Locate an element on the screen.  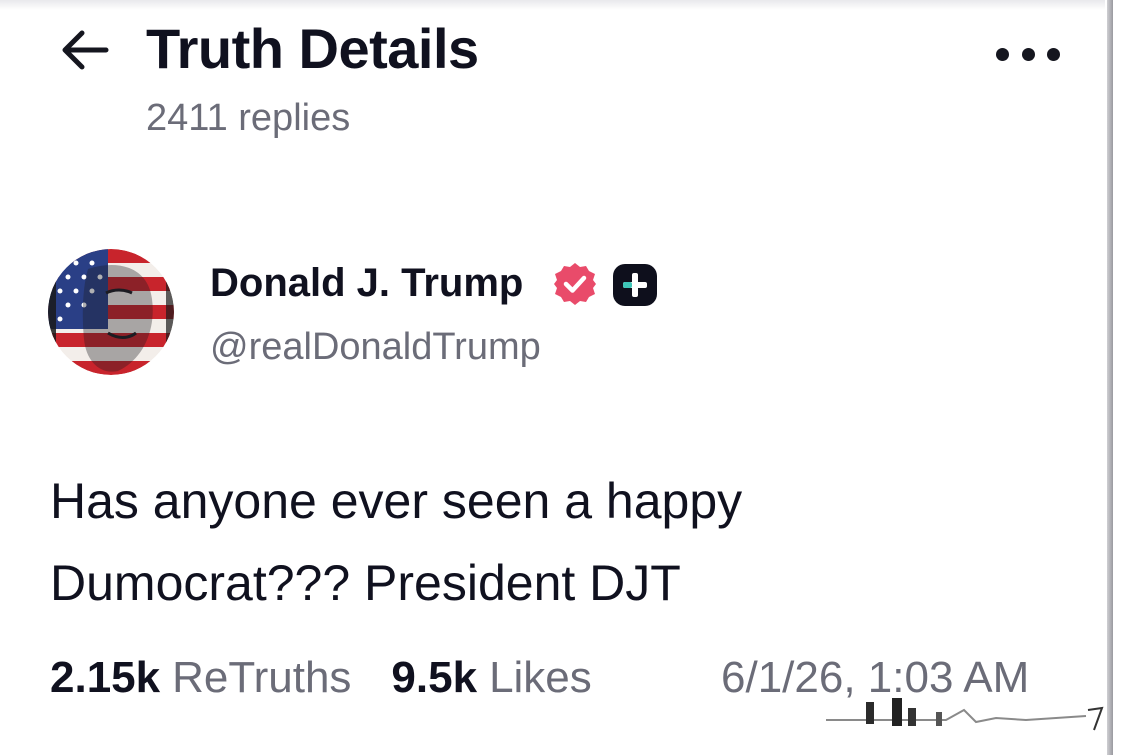
screen-margin is located at coordinates (1119, 377).